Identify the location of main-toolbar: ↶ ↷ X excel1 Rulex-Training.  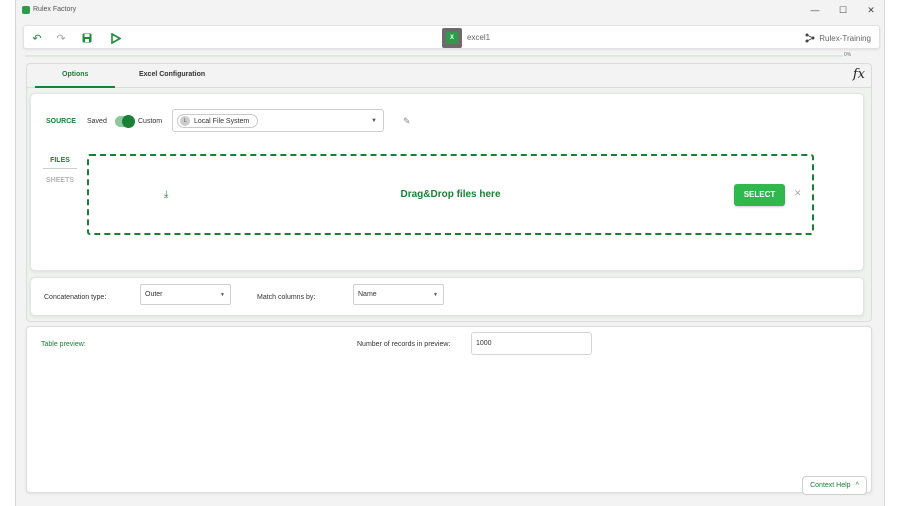
(451, 37).